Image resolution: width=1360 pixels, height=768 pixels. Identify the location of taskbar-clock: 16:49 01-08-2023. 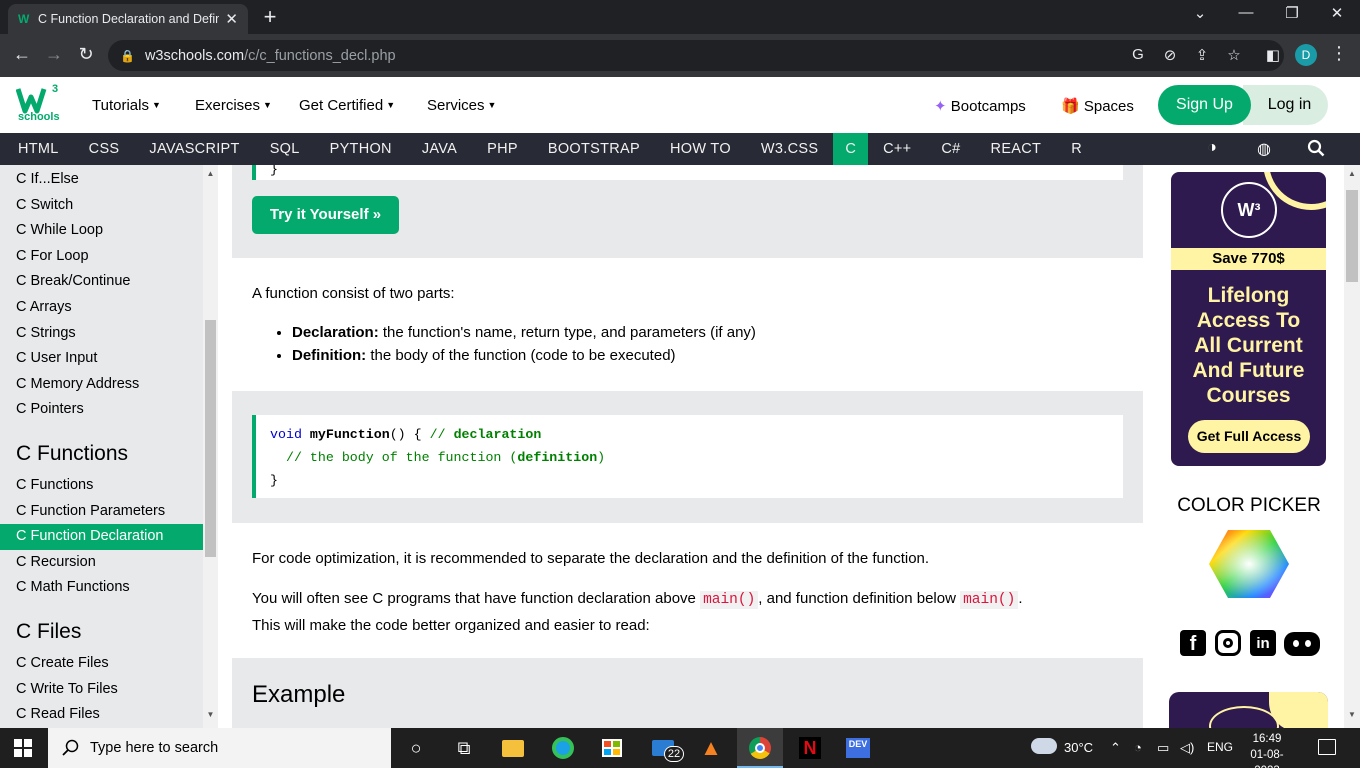
(1267, 749).